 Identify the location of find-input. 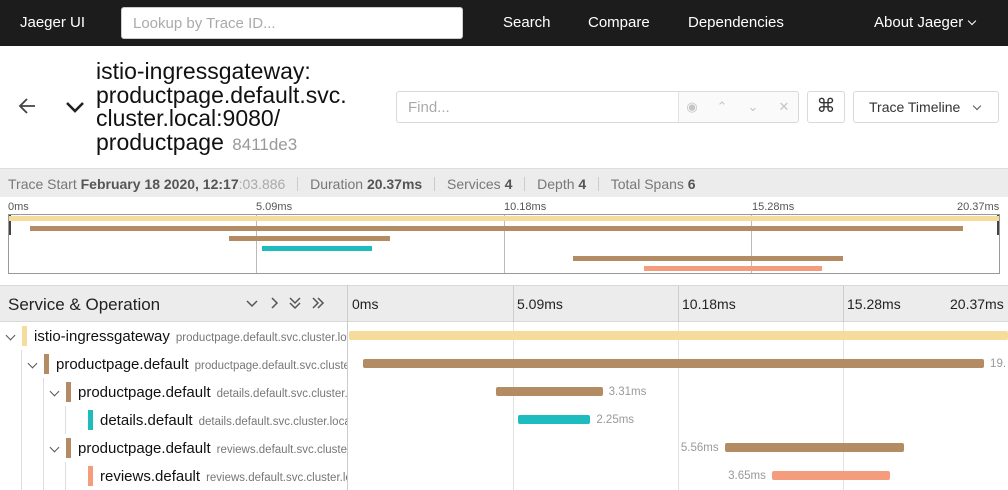
(538, 107).